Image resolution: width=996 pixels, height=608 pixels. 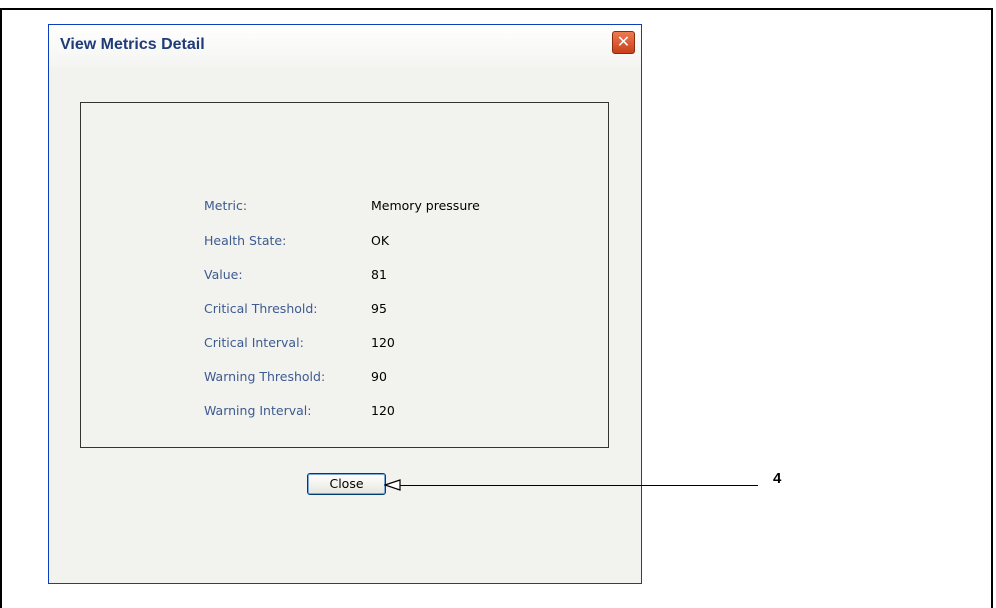 What do you see at coordinates (777, 478) in the screenshot?
I see `callout-number: 4` at bounding box center [777, 478].